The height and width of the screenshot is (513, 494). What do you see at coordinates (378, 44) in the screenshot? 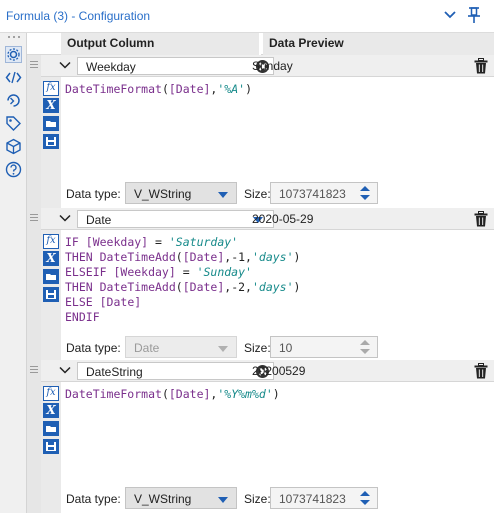
I see `header-preview-cell: Data Preview` at bounding box center [378, 44].